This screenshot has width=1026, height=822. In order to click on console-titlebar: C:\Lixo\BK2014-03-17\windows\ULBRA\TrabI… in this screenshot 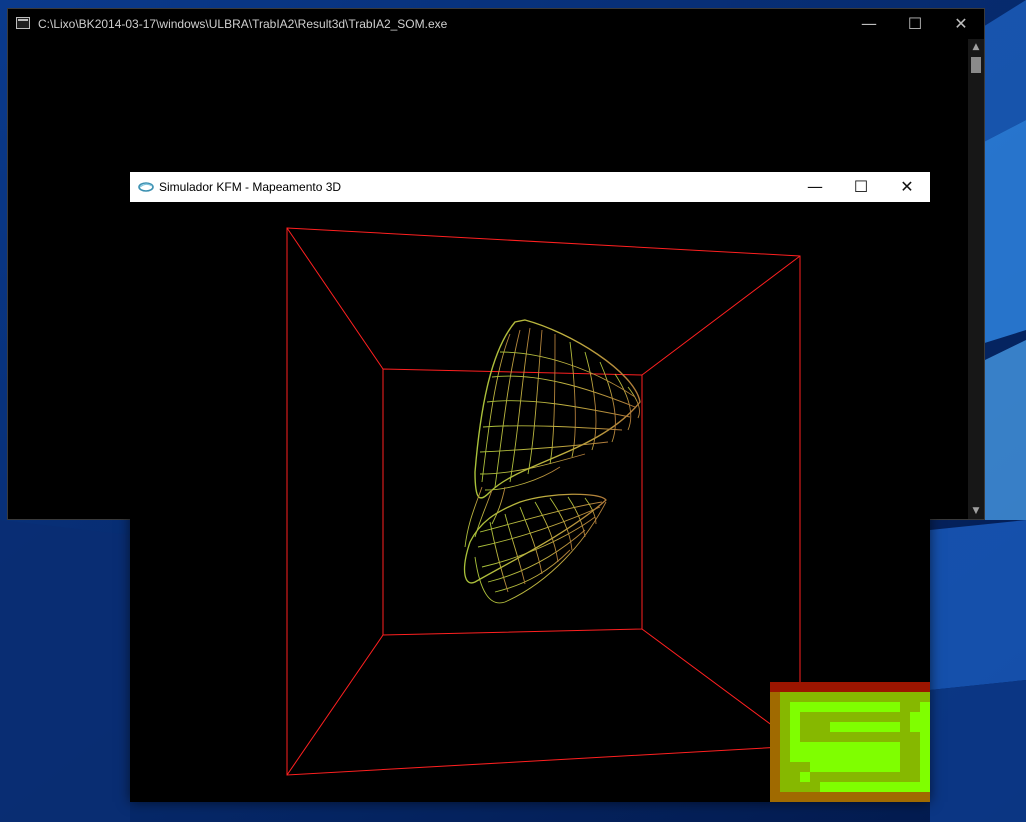, I will do `click(496, 24)`.